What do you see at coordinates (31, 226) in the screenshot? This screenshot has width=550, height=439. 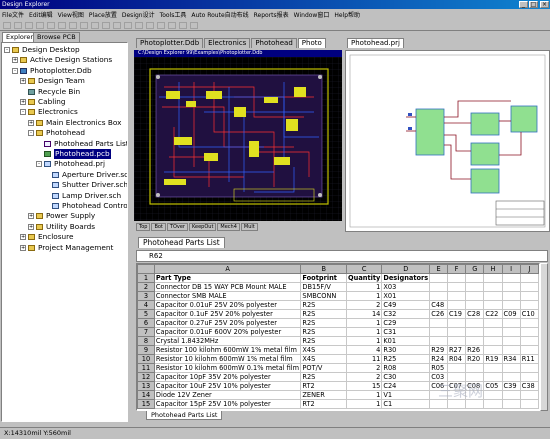 I see `tree-expander-icon: +` at bounding box center [31, 226].